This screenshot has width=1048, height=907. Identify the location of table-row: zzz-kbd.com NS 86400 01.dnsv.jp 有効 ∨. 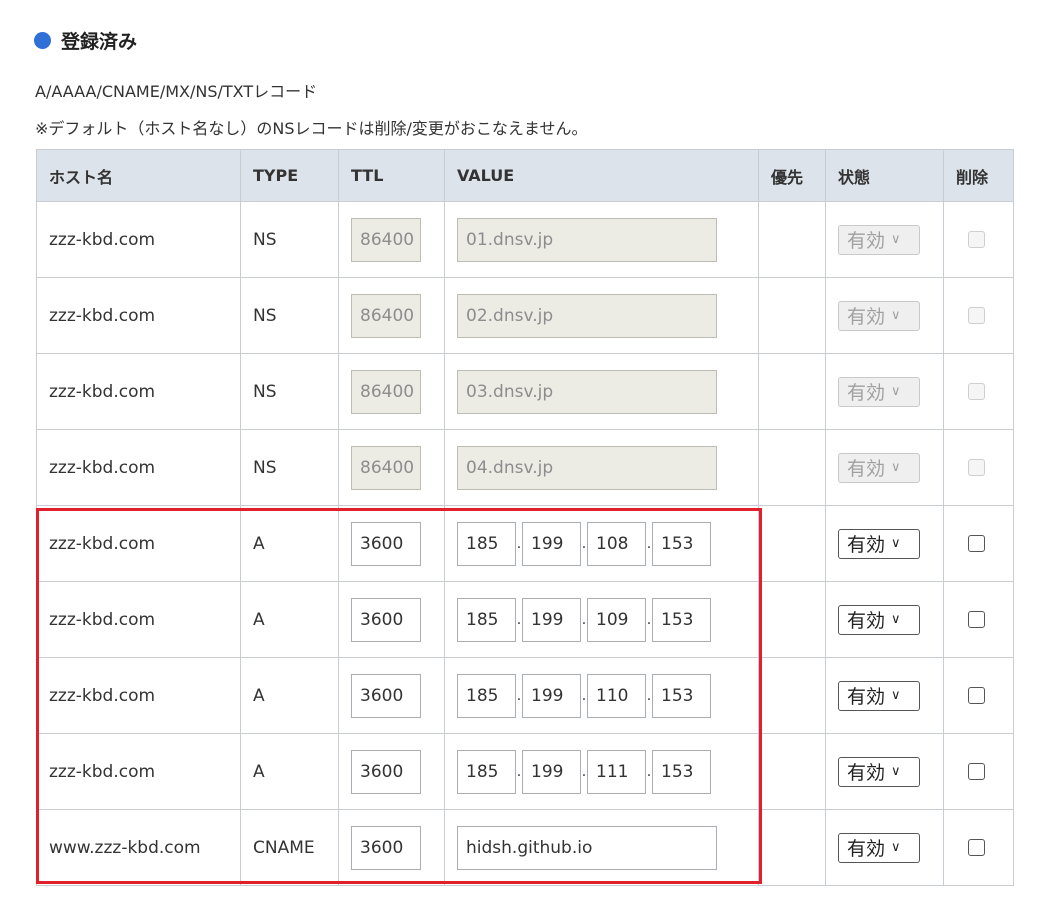
(525, 239).